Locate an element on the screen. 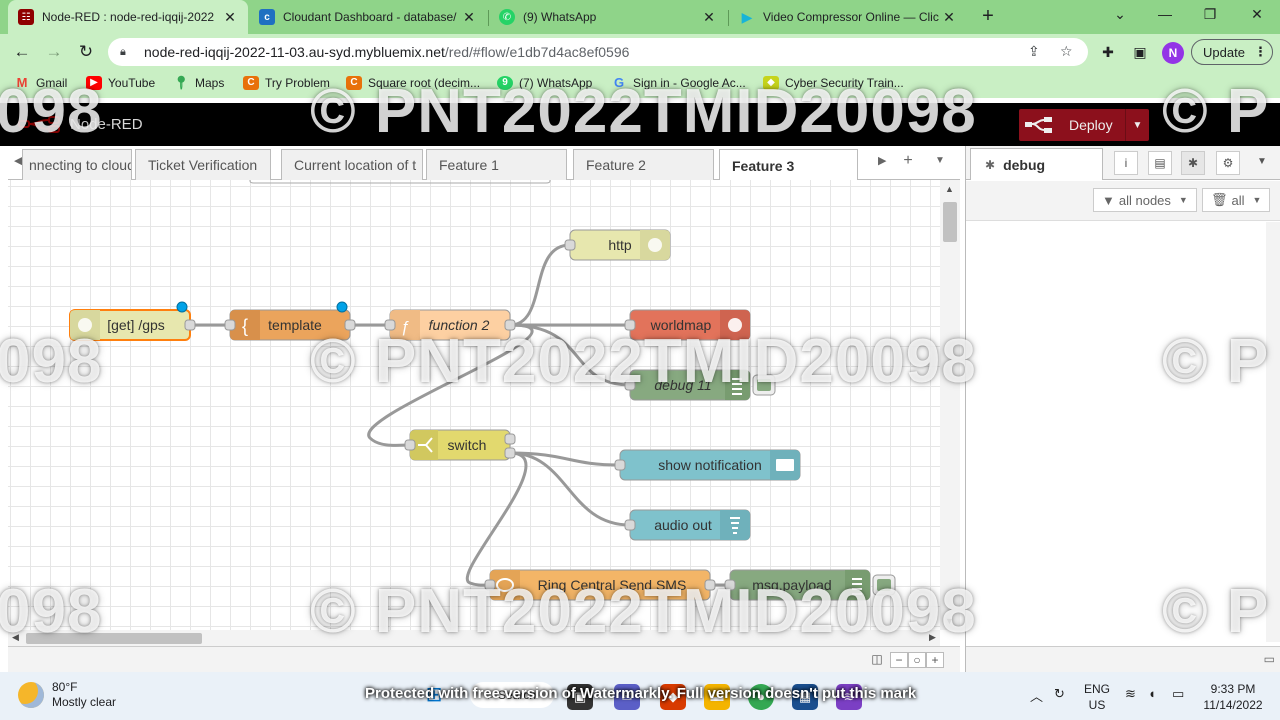  scroll-down-arrow-icon: ▼ is located at coordinates (949, 621).